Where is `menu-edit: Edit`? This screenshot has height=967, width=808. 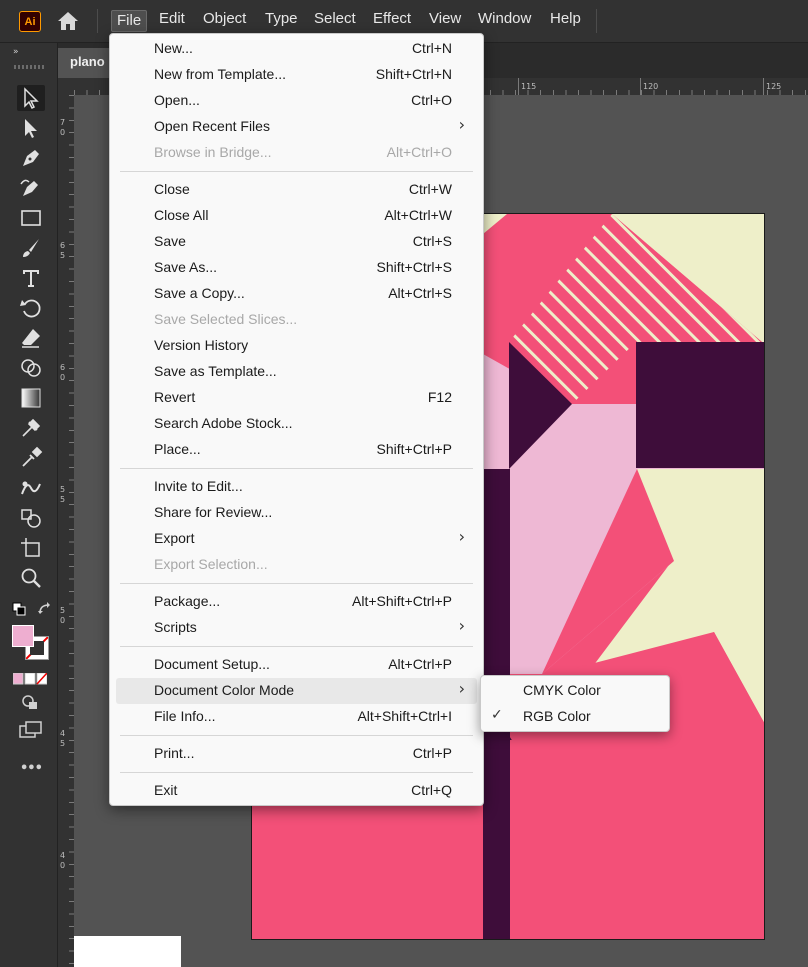 menu-edit: Edit is located at coordinates (172, 21).